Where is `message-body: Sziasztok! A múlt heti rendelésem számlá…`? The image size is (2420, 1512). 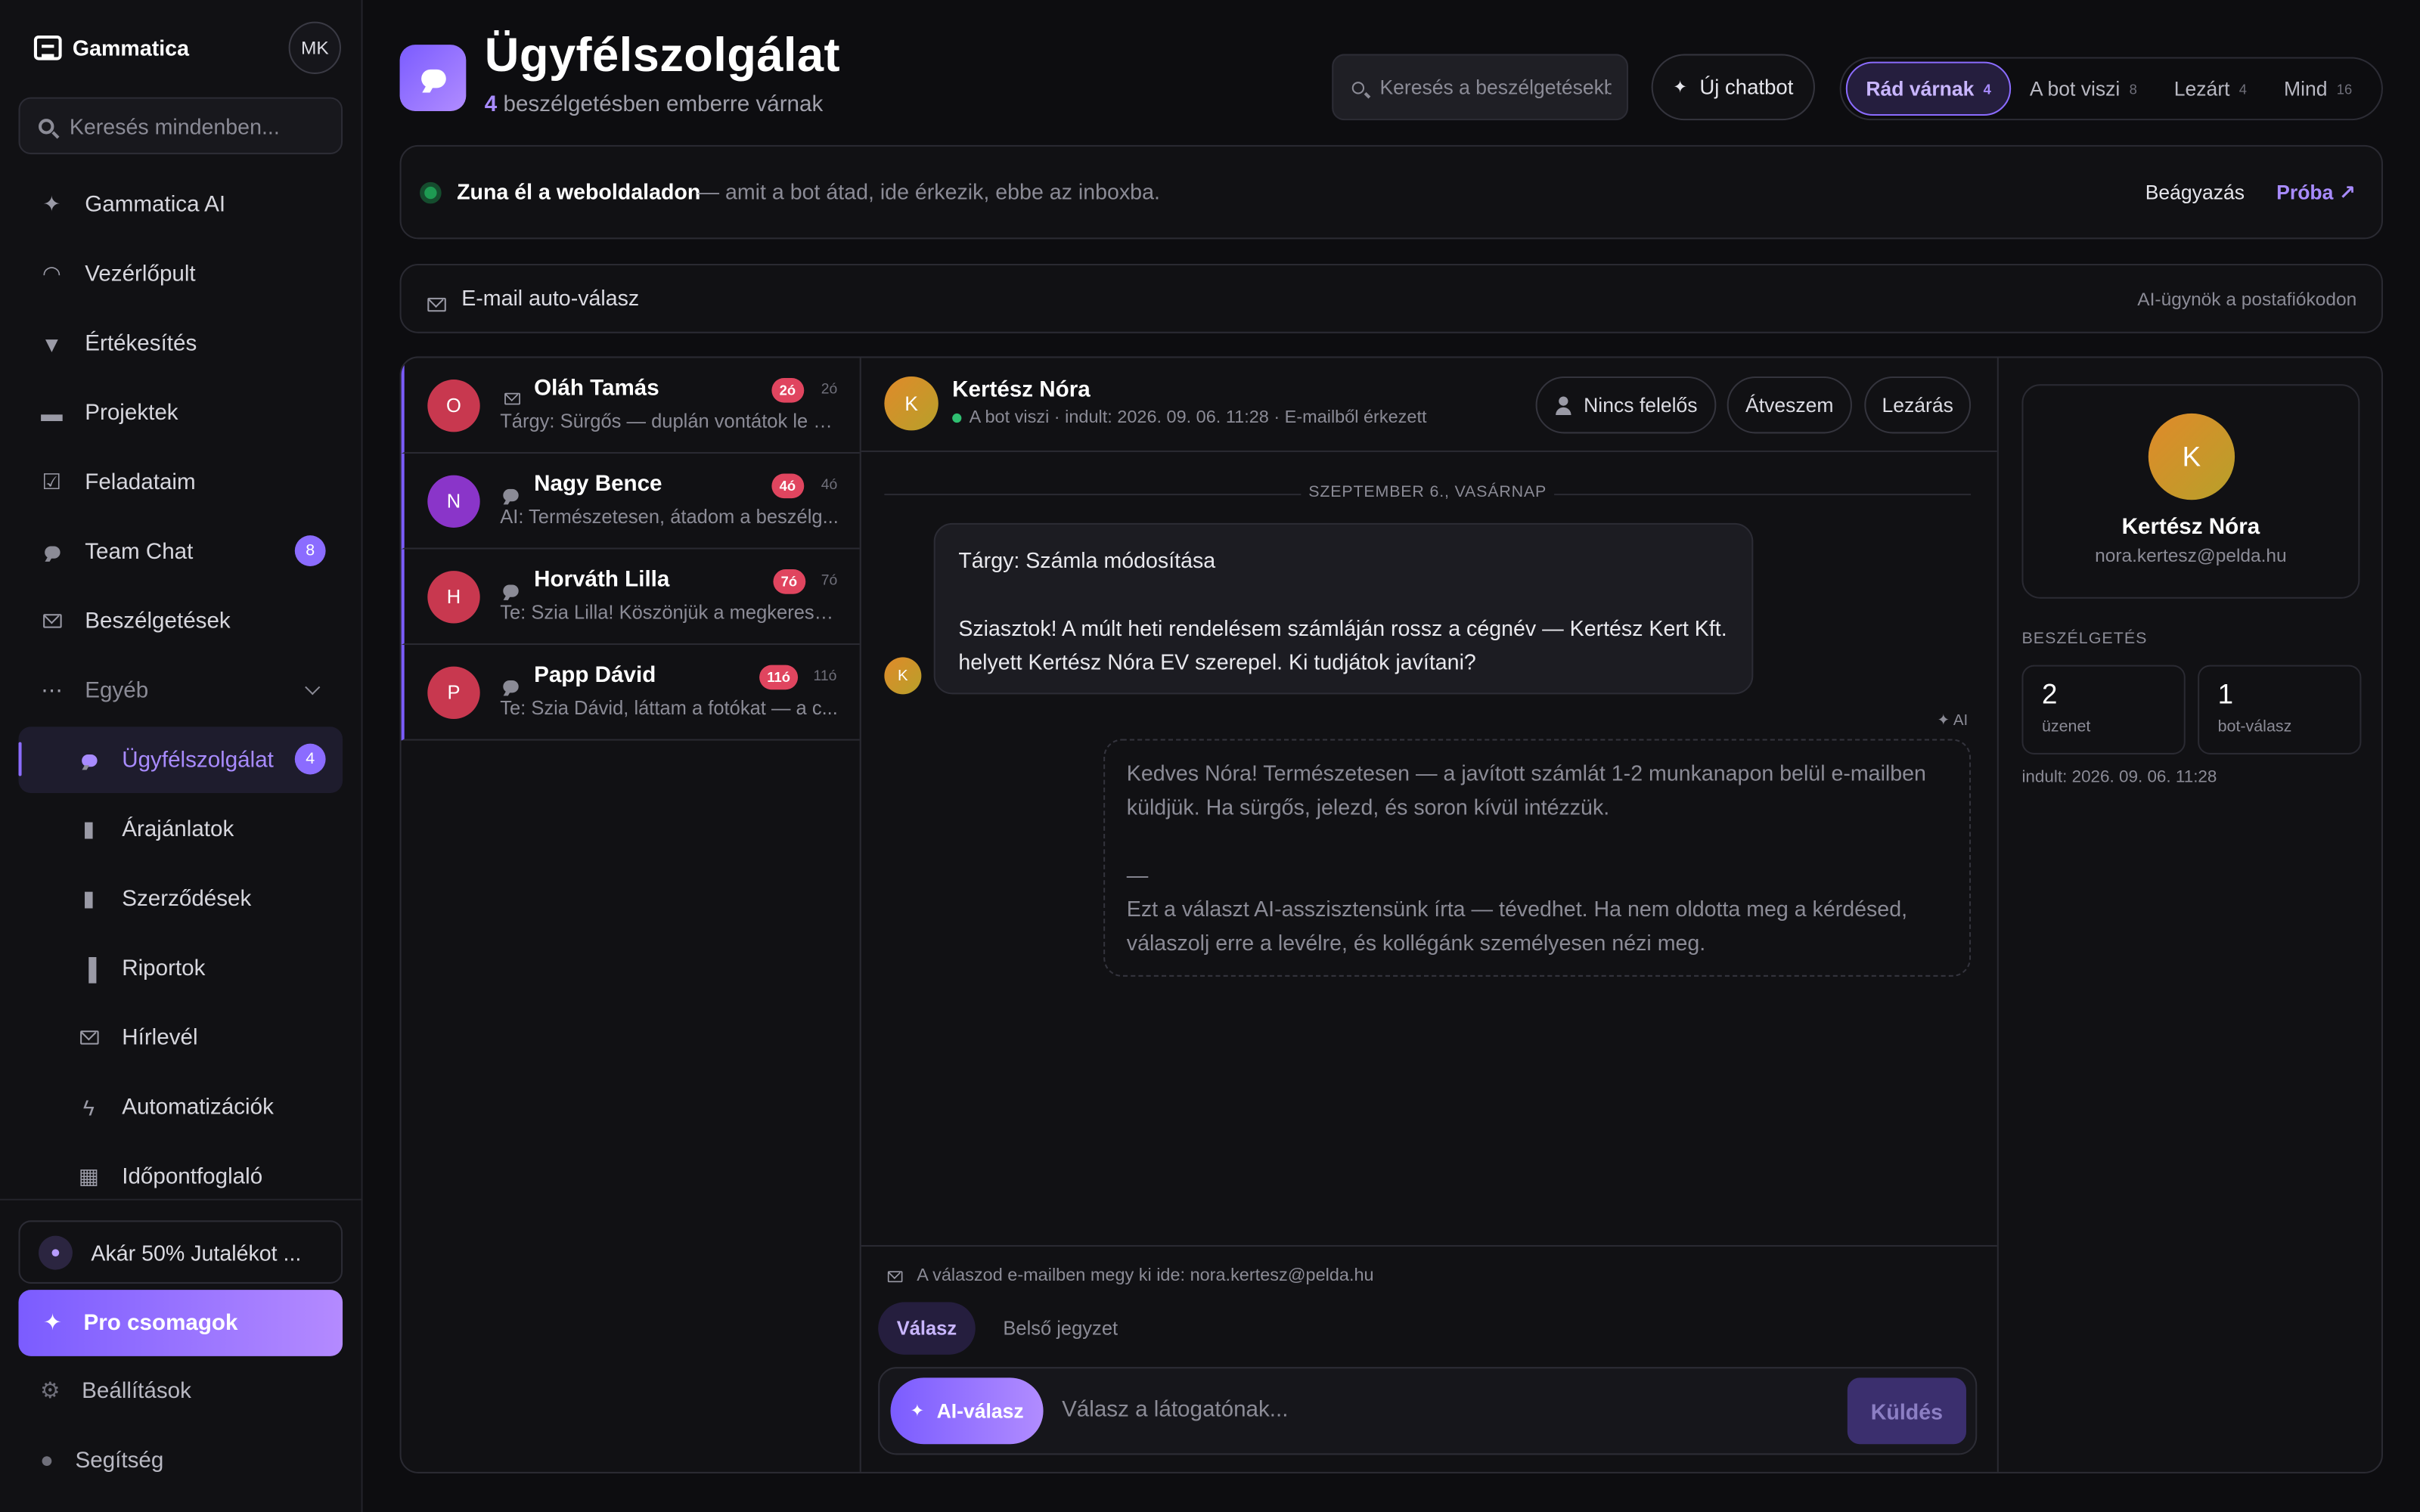
message-body: Sziasztok! A múlt heti rendelésem számlá… is located at coordinates (1342, 644).